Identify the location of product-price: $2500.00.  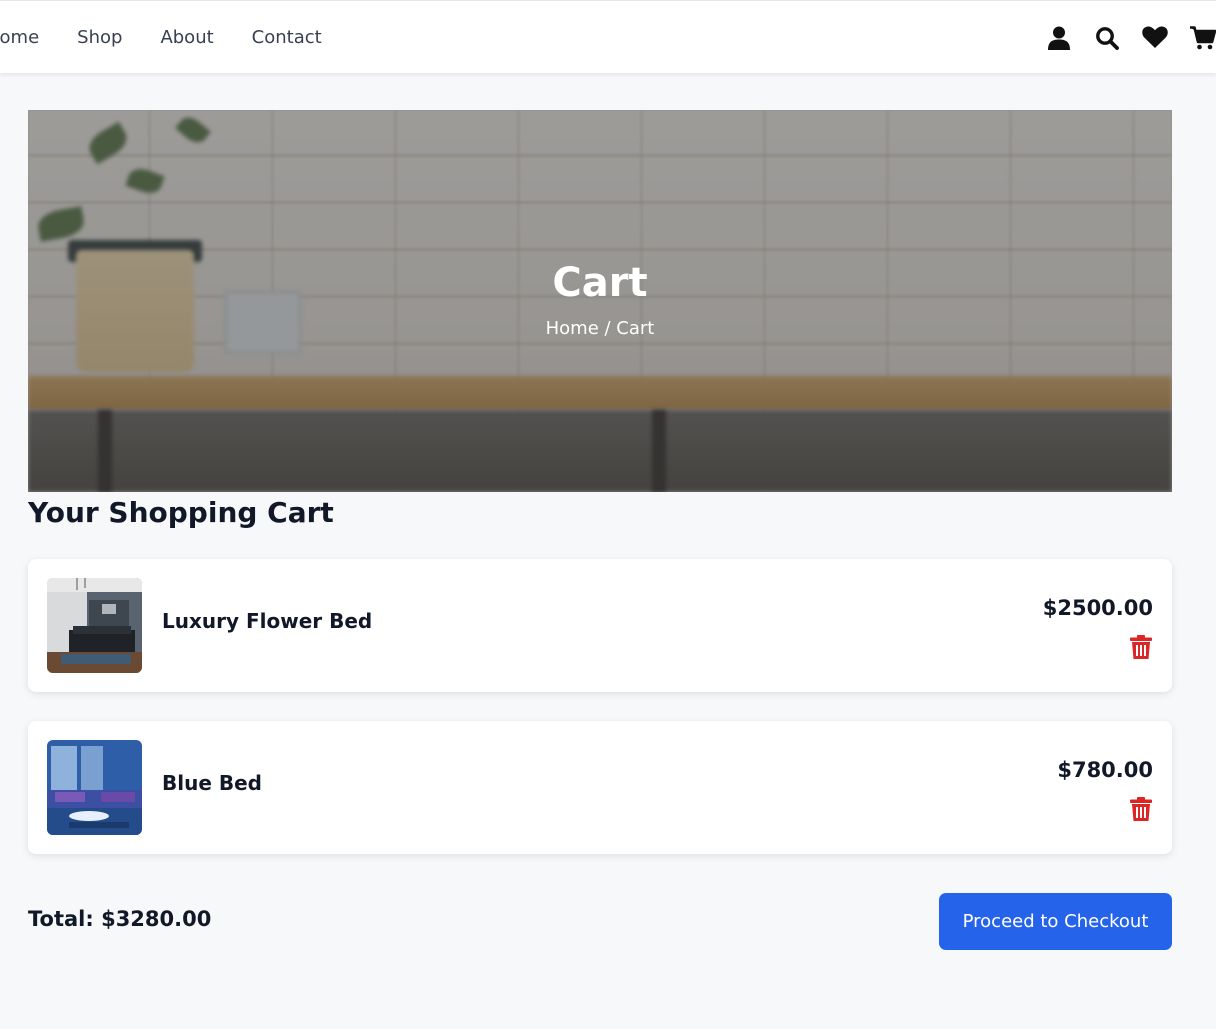
(1097, 608).